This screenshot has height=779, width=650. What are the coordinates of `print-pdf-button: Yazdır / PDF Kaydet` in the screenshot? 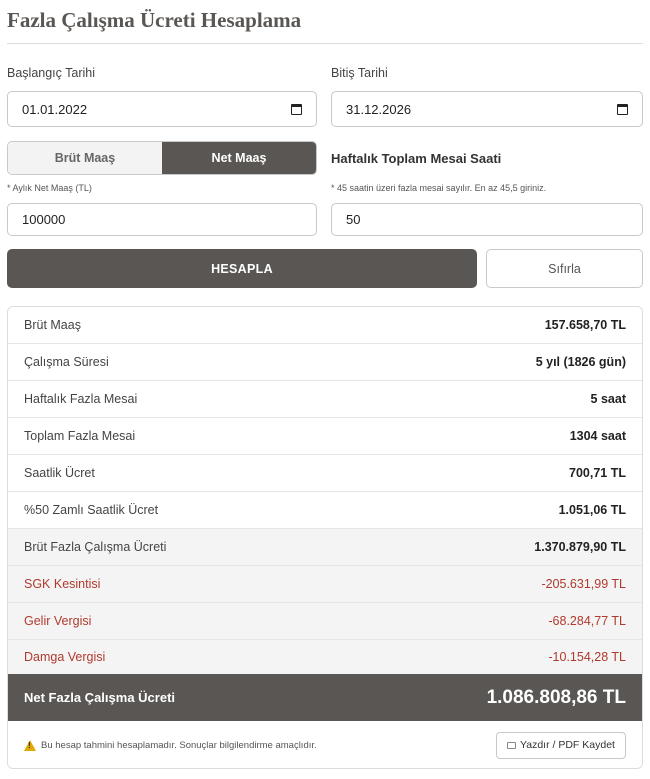 It's located at (561, 745).